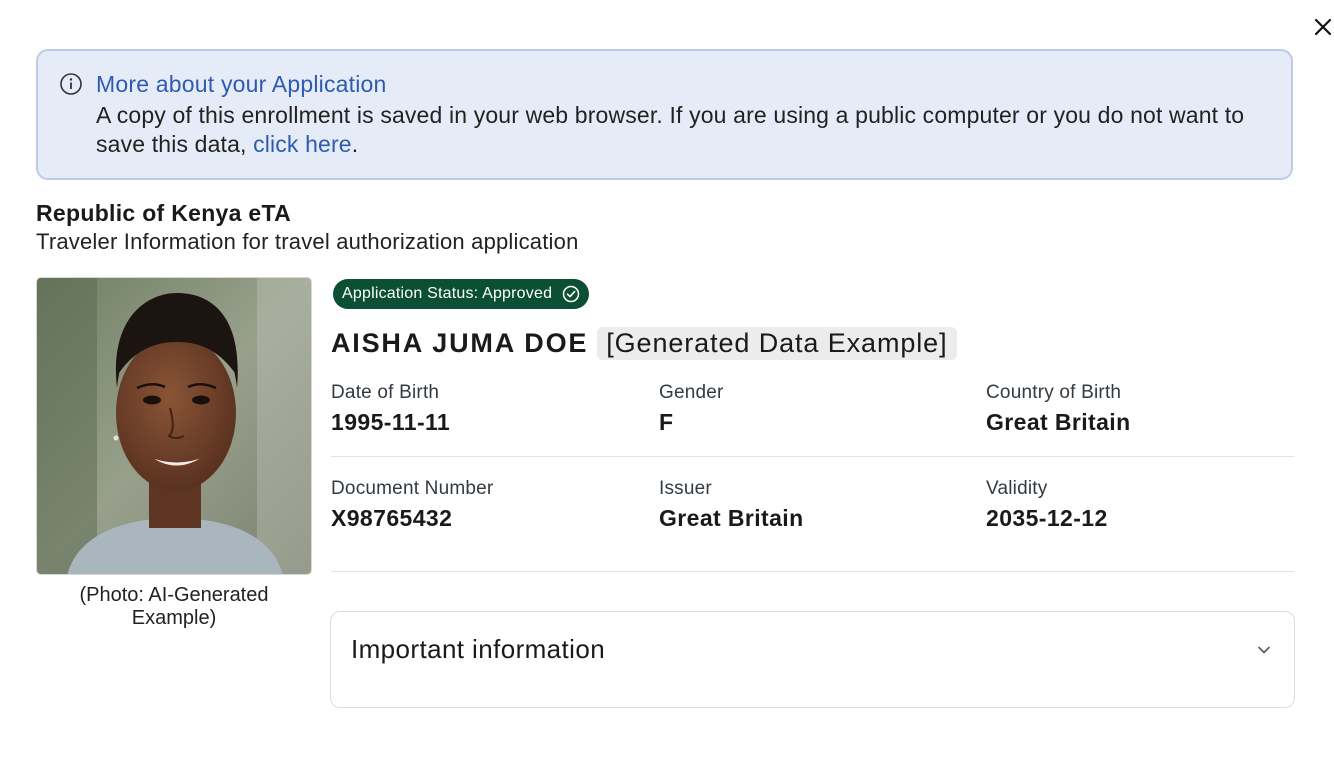 The width and height of the screenshot is (1334, 784). Describe the element at coordinates (71, 84) in the screenshot. I see `info-circle-icon` at that location.